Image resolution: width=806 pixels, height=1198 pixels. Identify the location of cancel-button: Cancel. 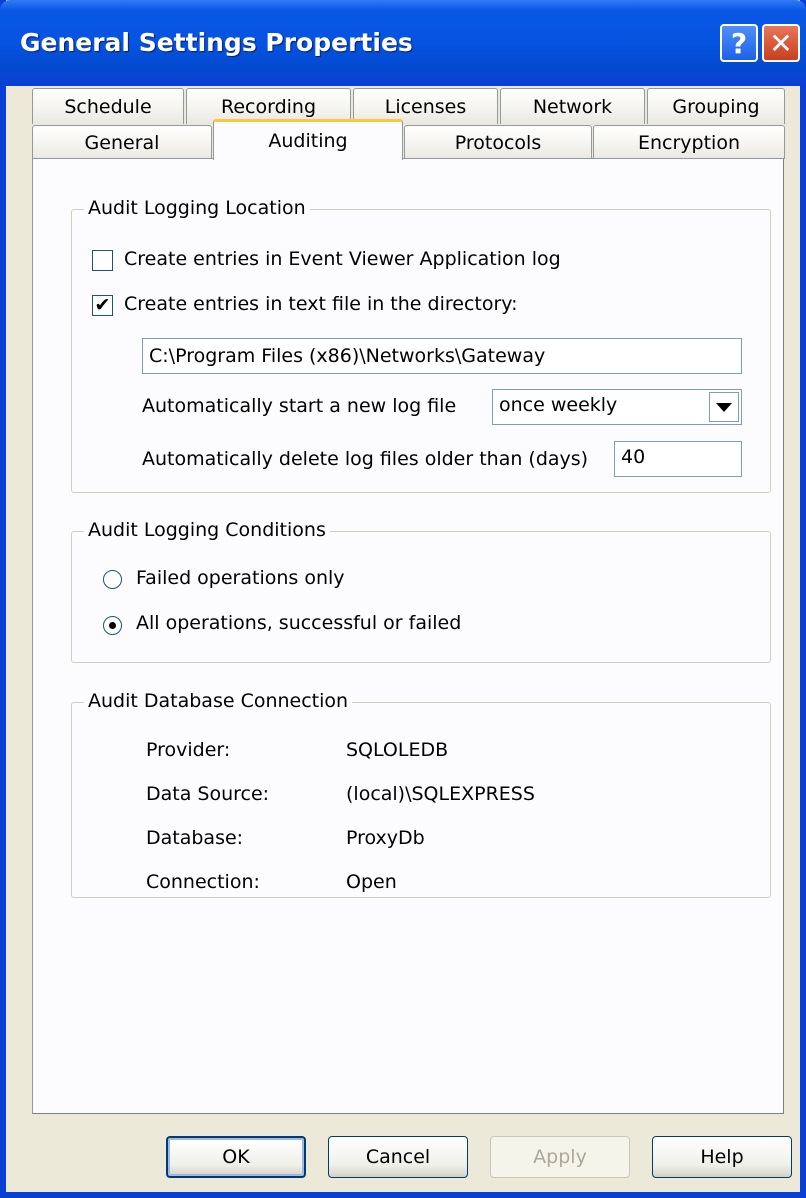
(398, 1157).